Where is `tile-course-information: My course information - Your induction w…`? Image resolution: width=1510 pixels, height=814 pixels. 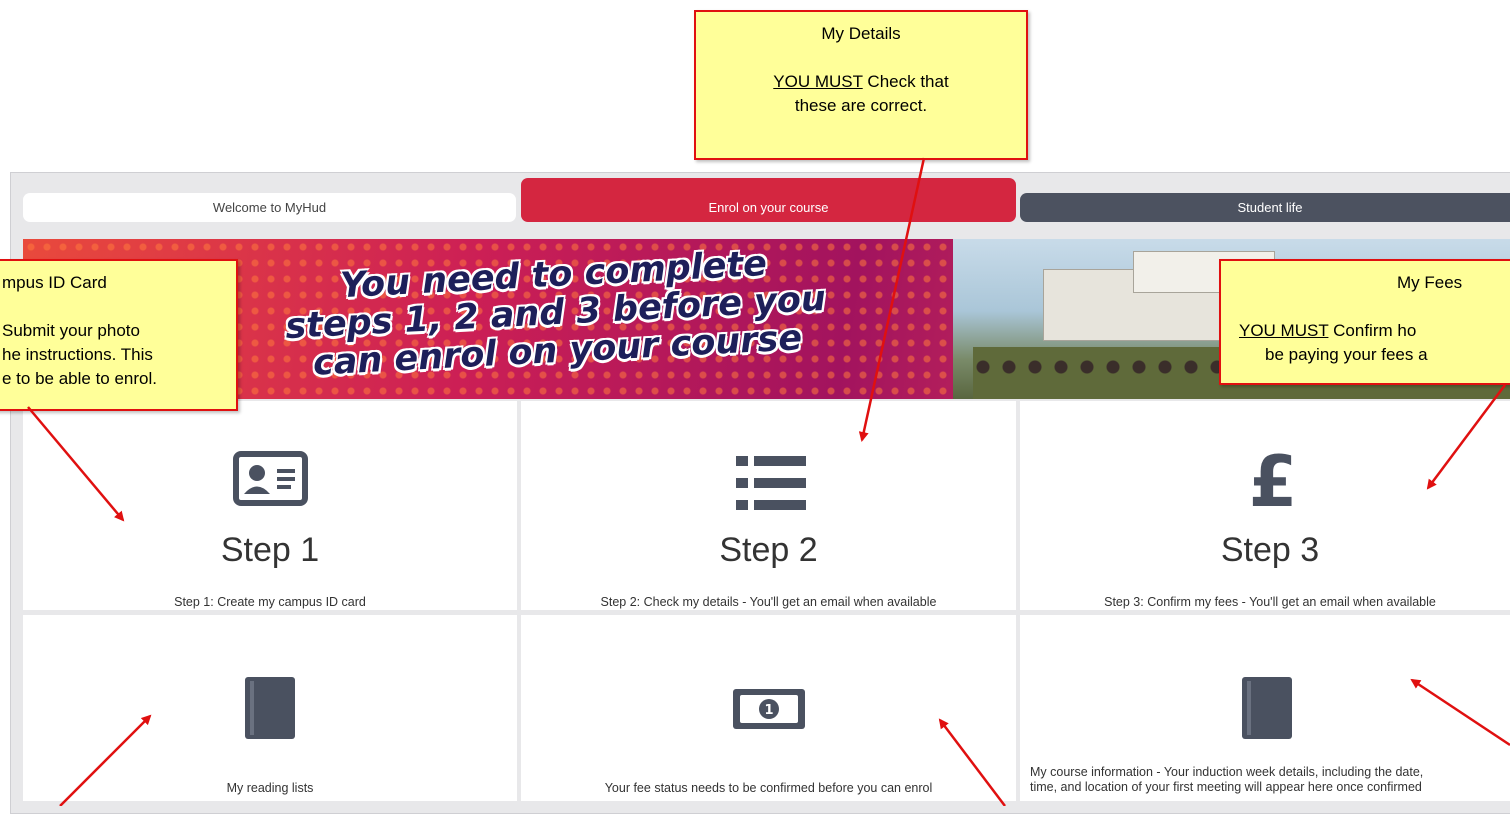 tile-course-information: My course information - Your induction w… is located at coordinates (1265, 708).